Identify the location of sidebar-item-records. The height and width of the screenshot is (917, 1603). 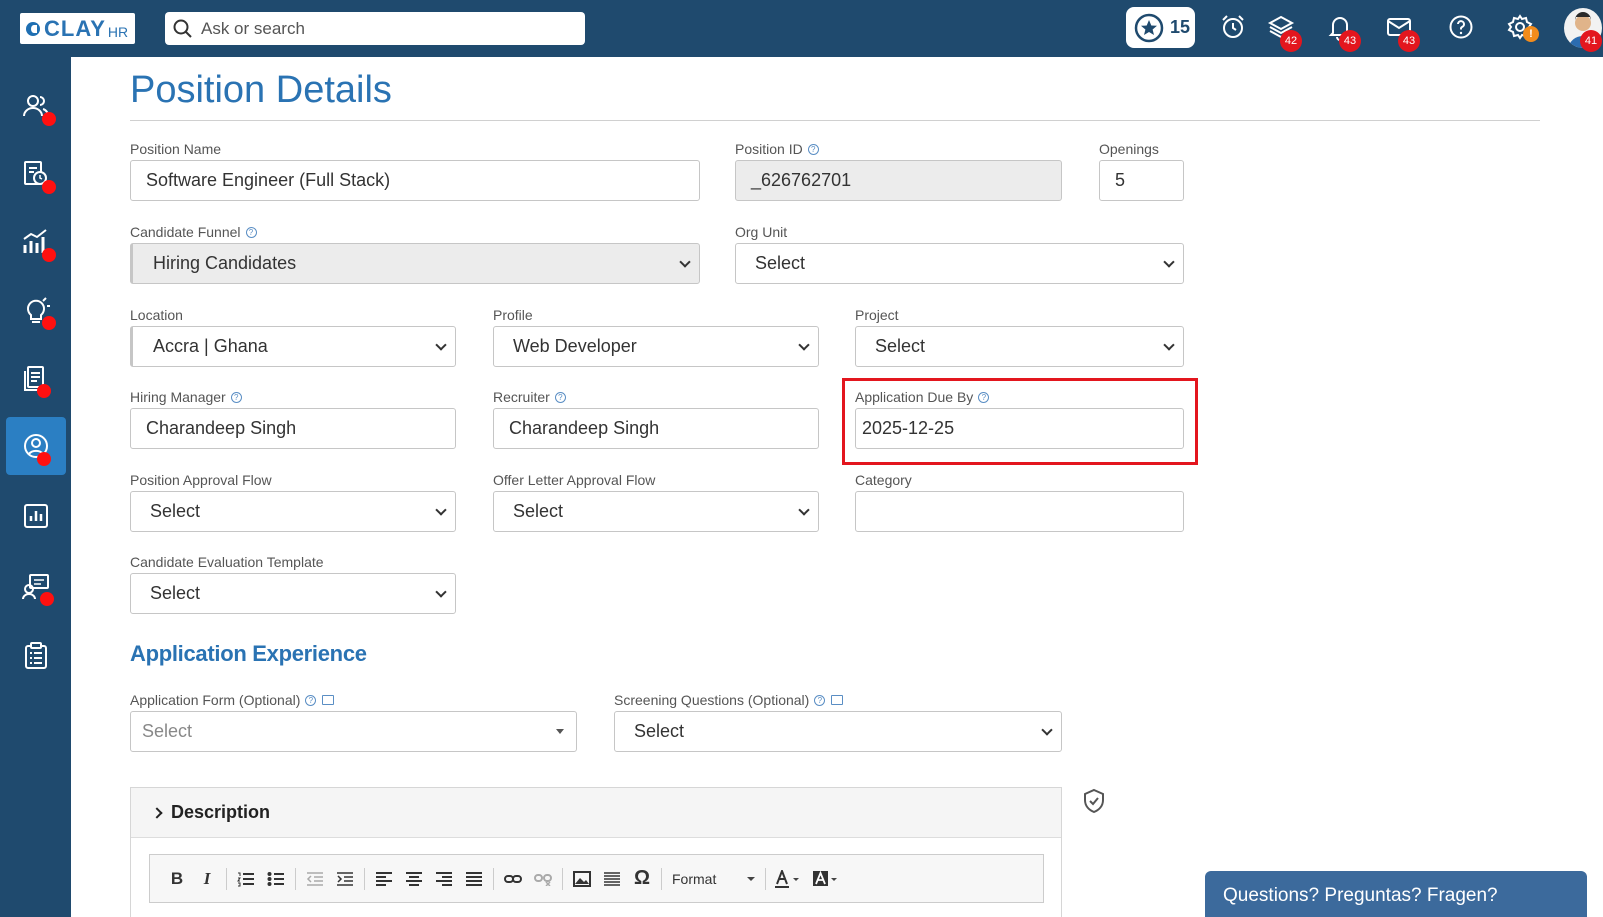
(36, 378).